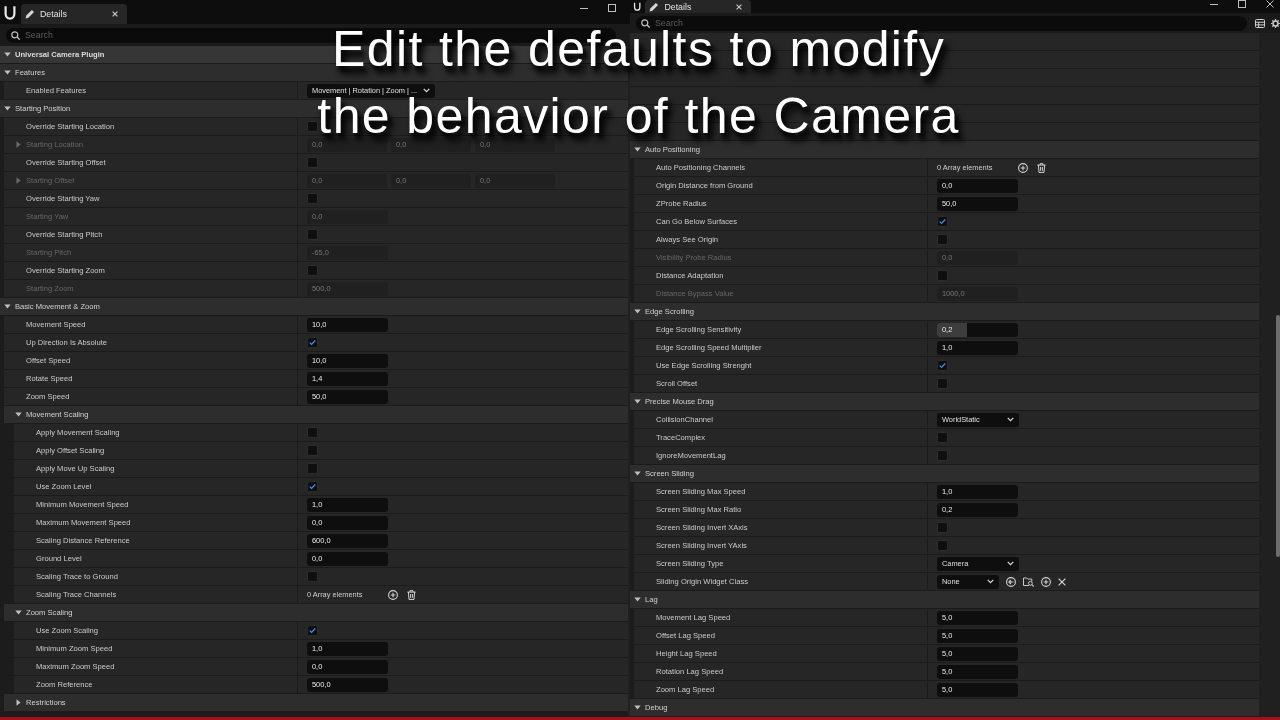 The height and width of the screenshot is (720, 1280). I want to click on search-field: Search, so click(941, 23).